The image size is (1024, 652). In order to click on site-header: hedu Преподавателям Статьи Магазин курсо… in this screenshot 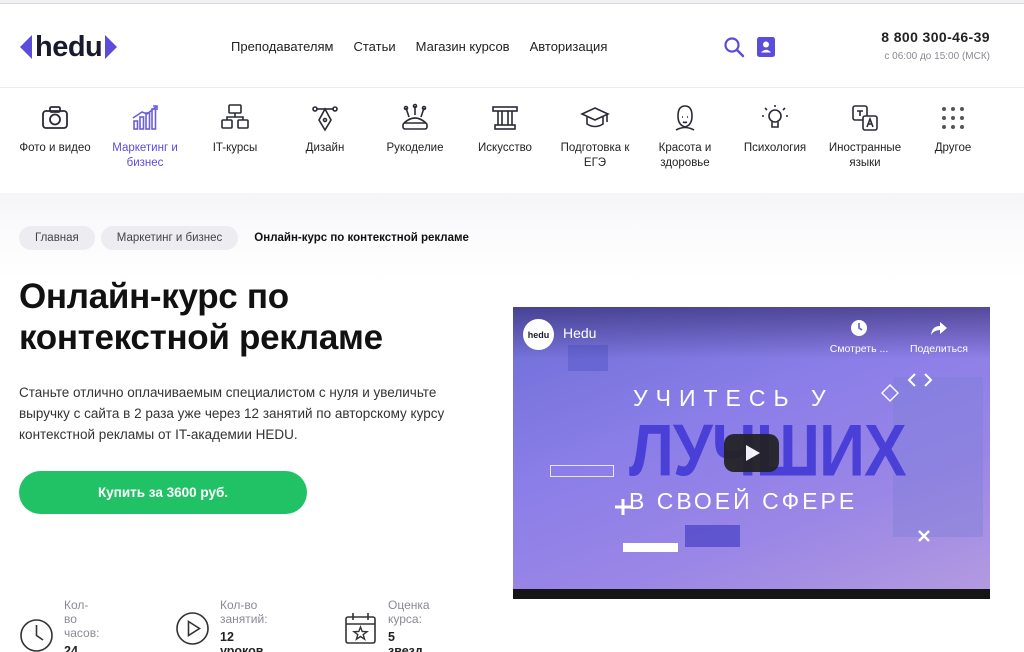, I will do `click(512, 46)`.